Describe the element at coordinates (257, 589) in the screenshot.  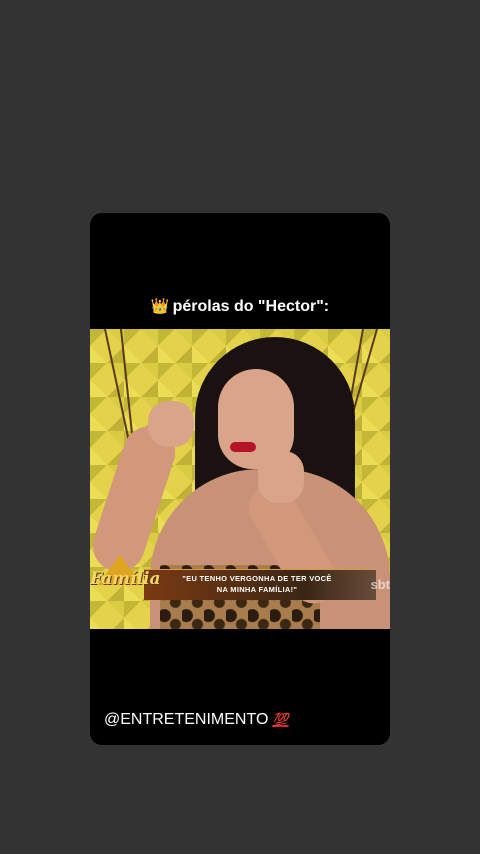
I see `lower-third-line-2: NA MINHA FAMÍLIA!"` at that location.